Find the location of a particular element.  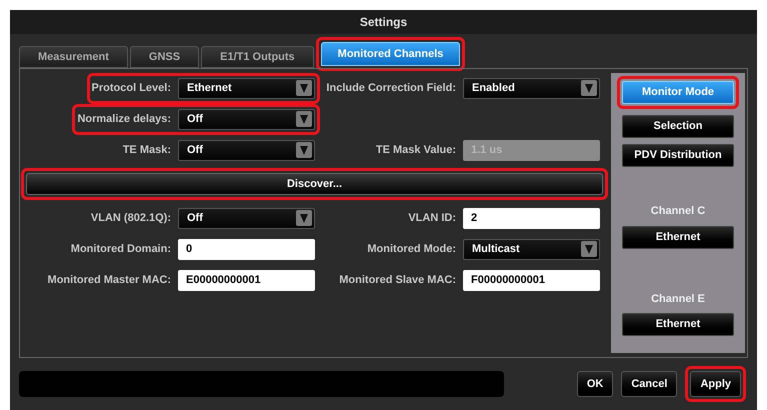

input-field: F00000000001 is located at coordinates (531, 280).